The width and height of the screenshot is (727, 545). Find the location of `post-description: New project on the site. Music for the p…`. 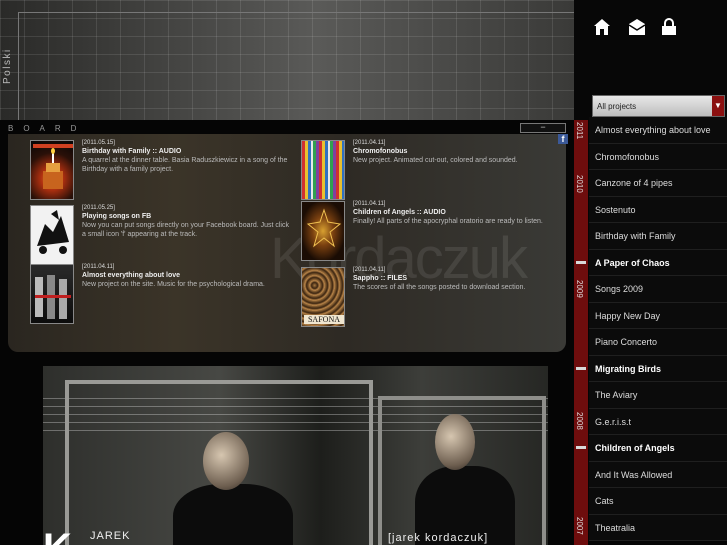

post-description: New project on the site. Music for the p… is located at coordinates (173, 284).